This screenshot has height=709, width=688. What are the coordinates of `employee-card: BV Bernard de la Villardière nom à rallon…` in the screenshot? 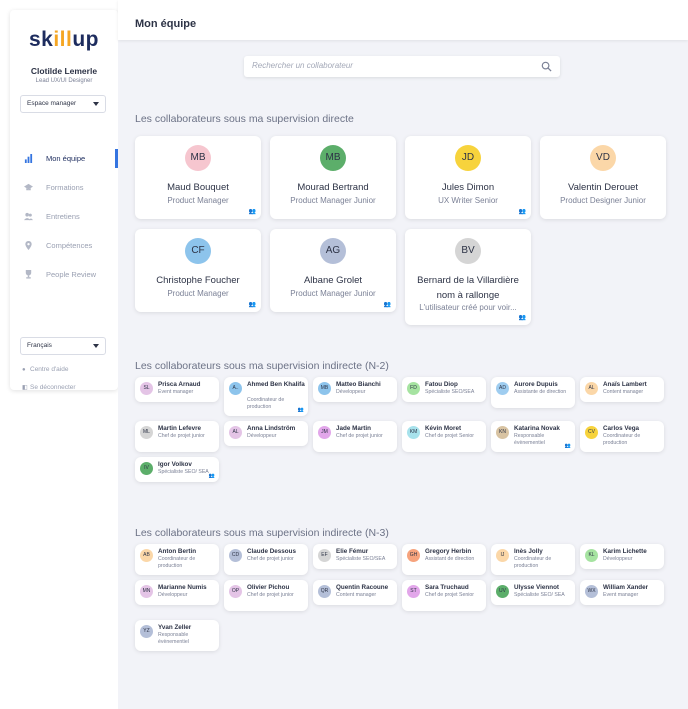 It's located at (468, 277).